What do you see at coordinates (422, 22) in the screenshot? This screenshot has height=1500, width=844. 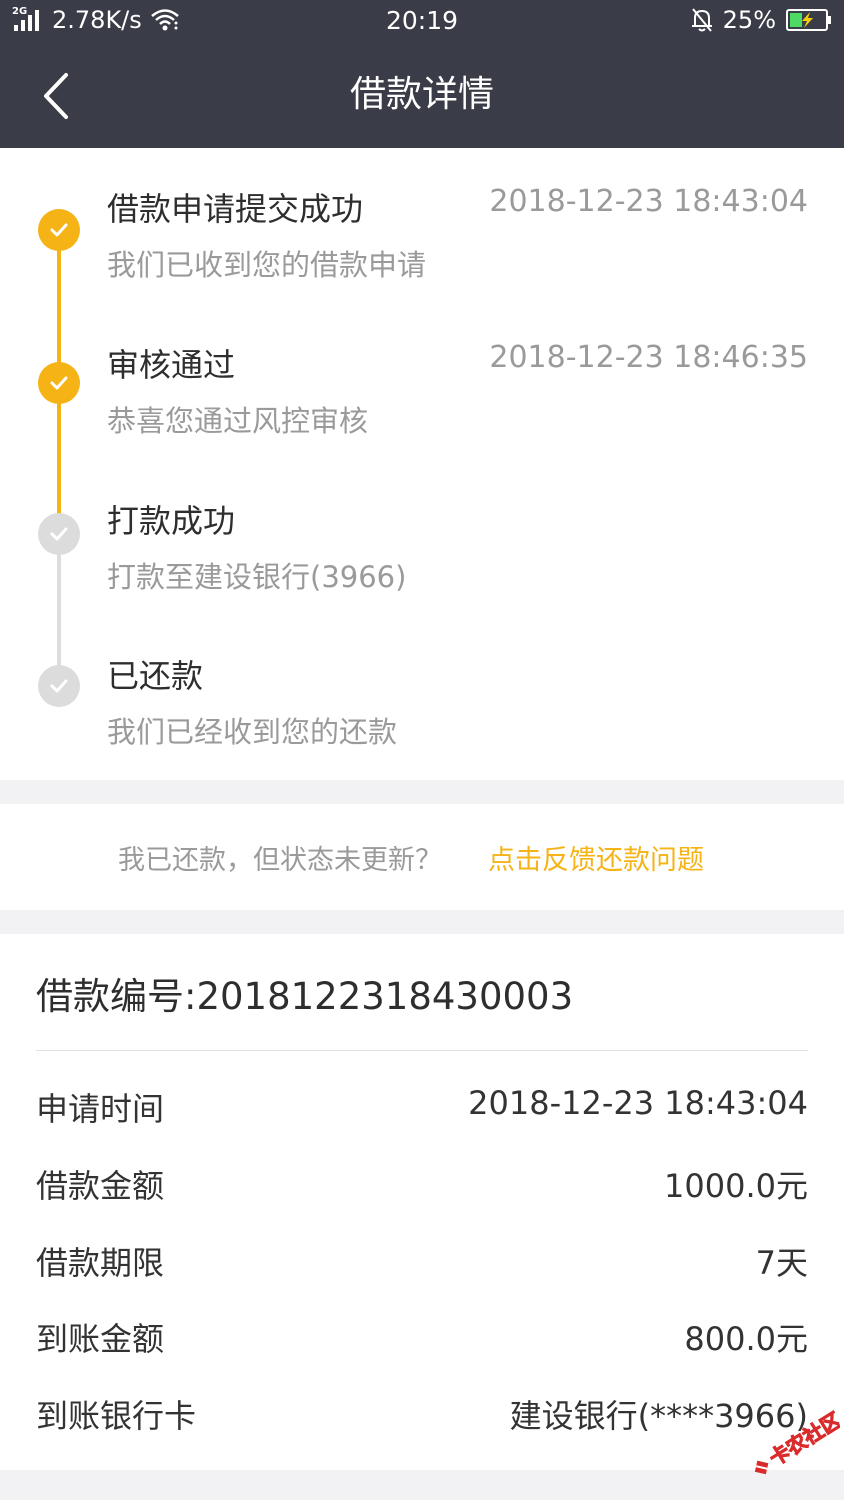 I see `status-bar: 2G 2.78K/s 20:19 25%` at bounding box center [422, 22].